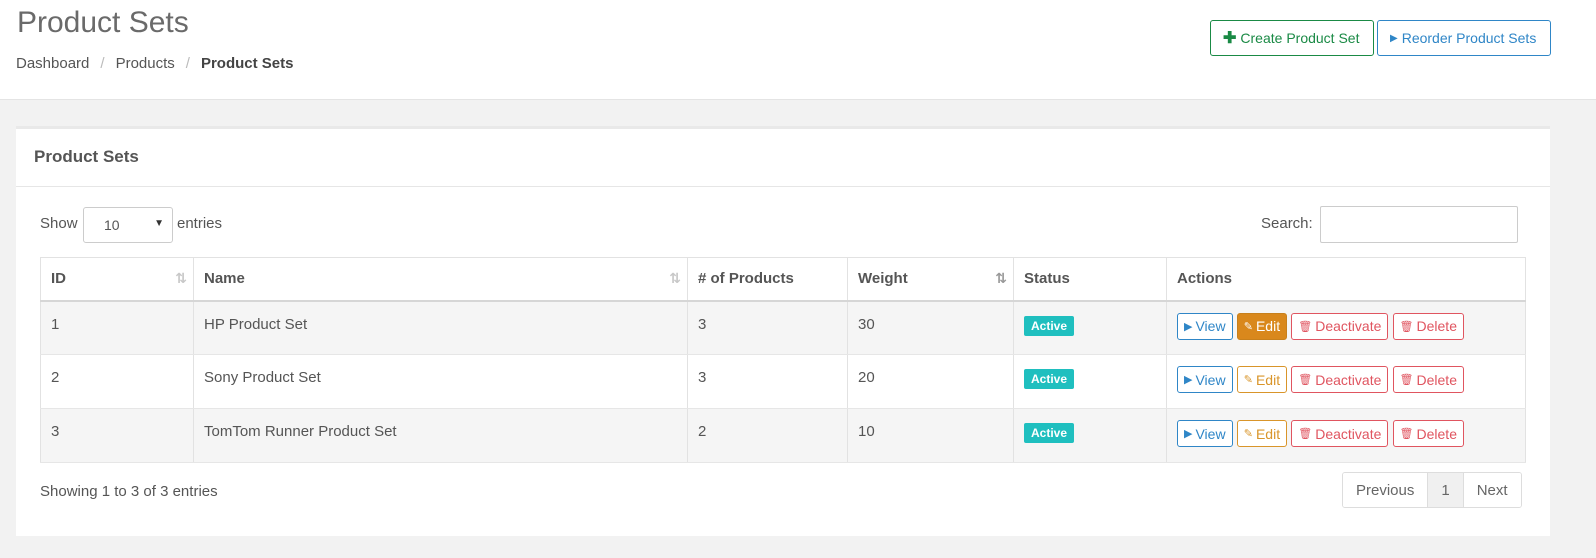 This screenshot has width=1596, height=558. What do you see at coordinates (128, 225) in the screenshot?
I see `page-length-select: 10 ▼` at bounding box center [128, 225].